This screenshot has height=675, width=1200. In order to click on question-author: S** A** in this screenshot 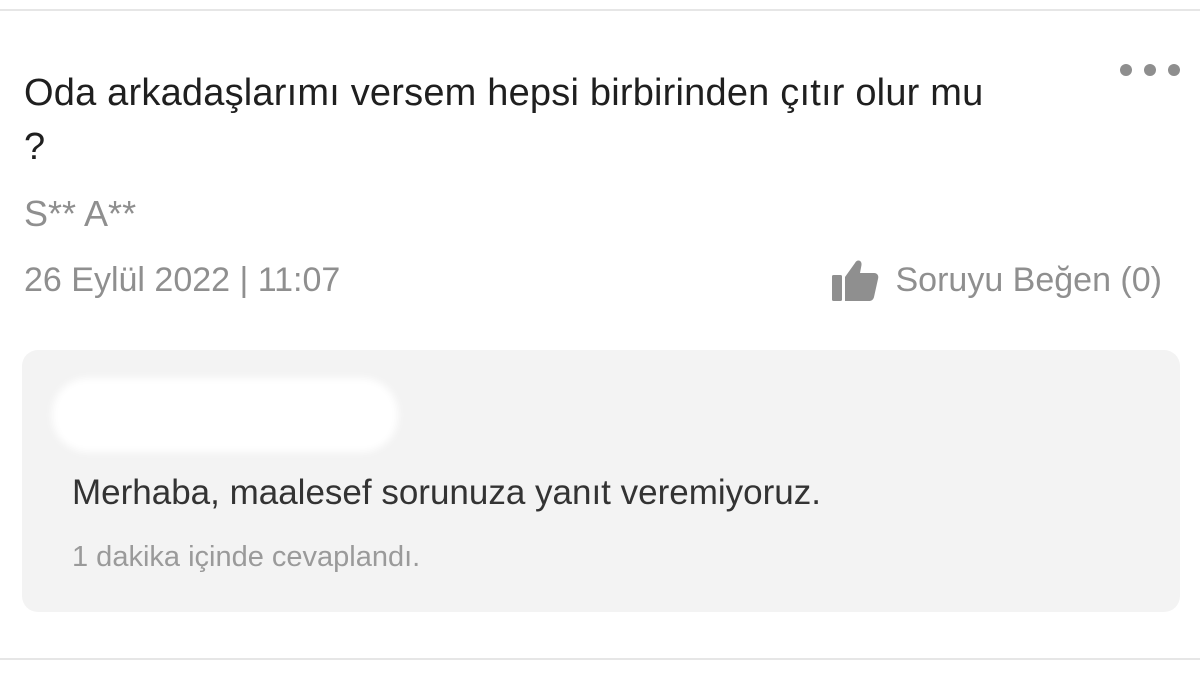, I will do `click(80, 213)`.